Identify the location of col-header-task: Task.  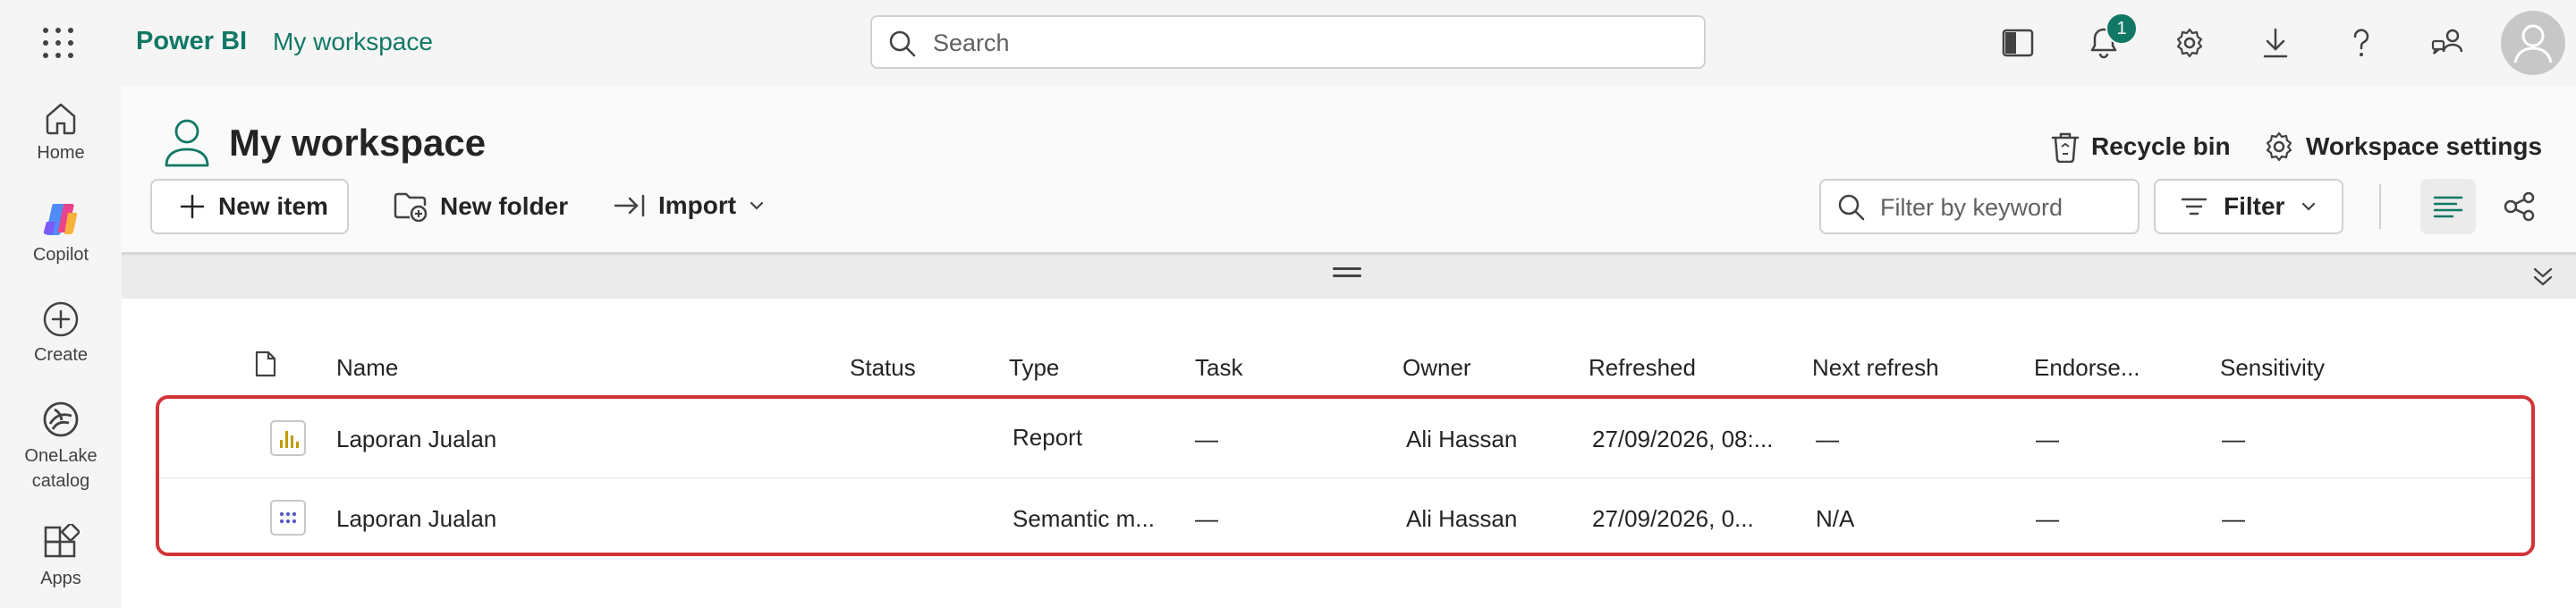
(1218, 368).